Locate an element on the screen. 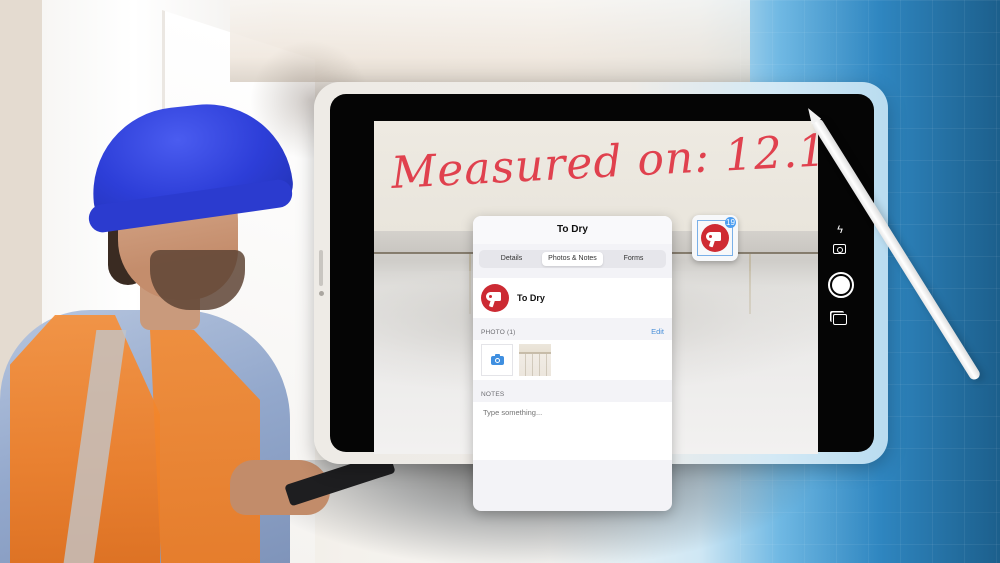 The width and height of the screenshot is (1000, 563). tablet-sensor is located at coordinates (321, 293).